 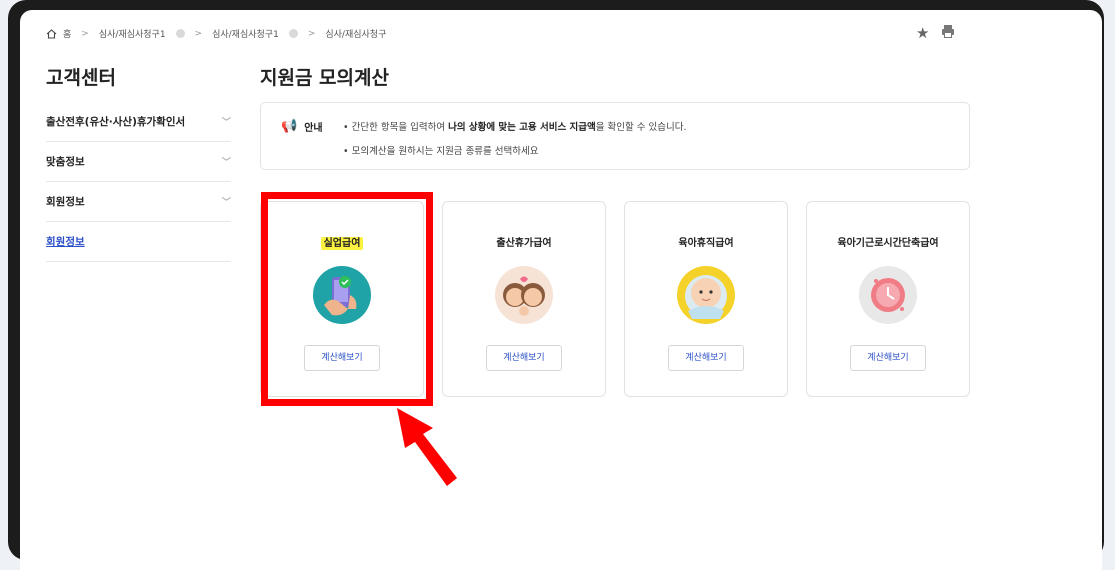 I want to click on parents-icon, so click(x=524, y=295).